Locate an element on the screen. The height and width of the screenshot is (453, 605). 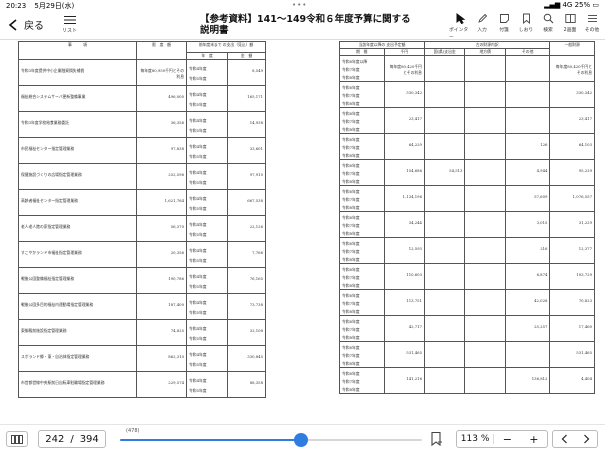
table-row: 令和6年度 令和7年度 令和8年度 12,593 216 12,377 is located at coordinates (467, 250).